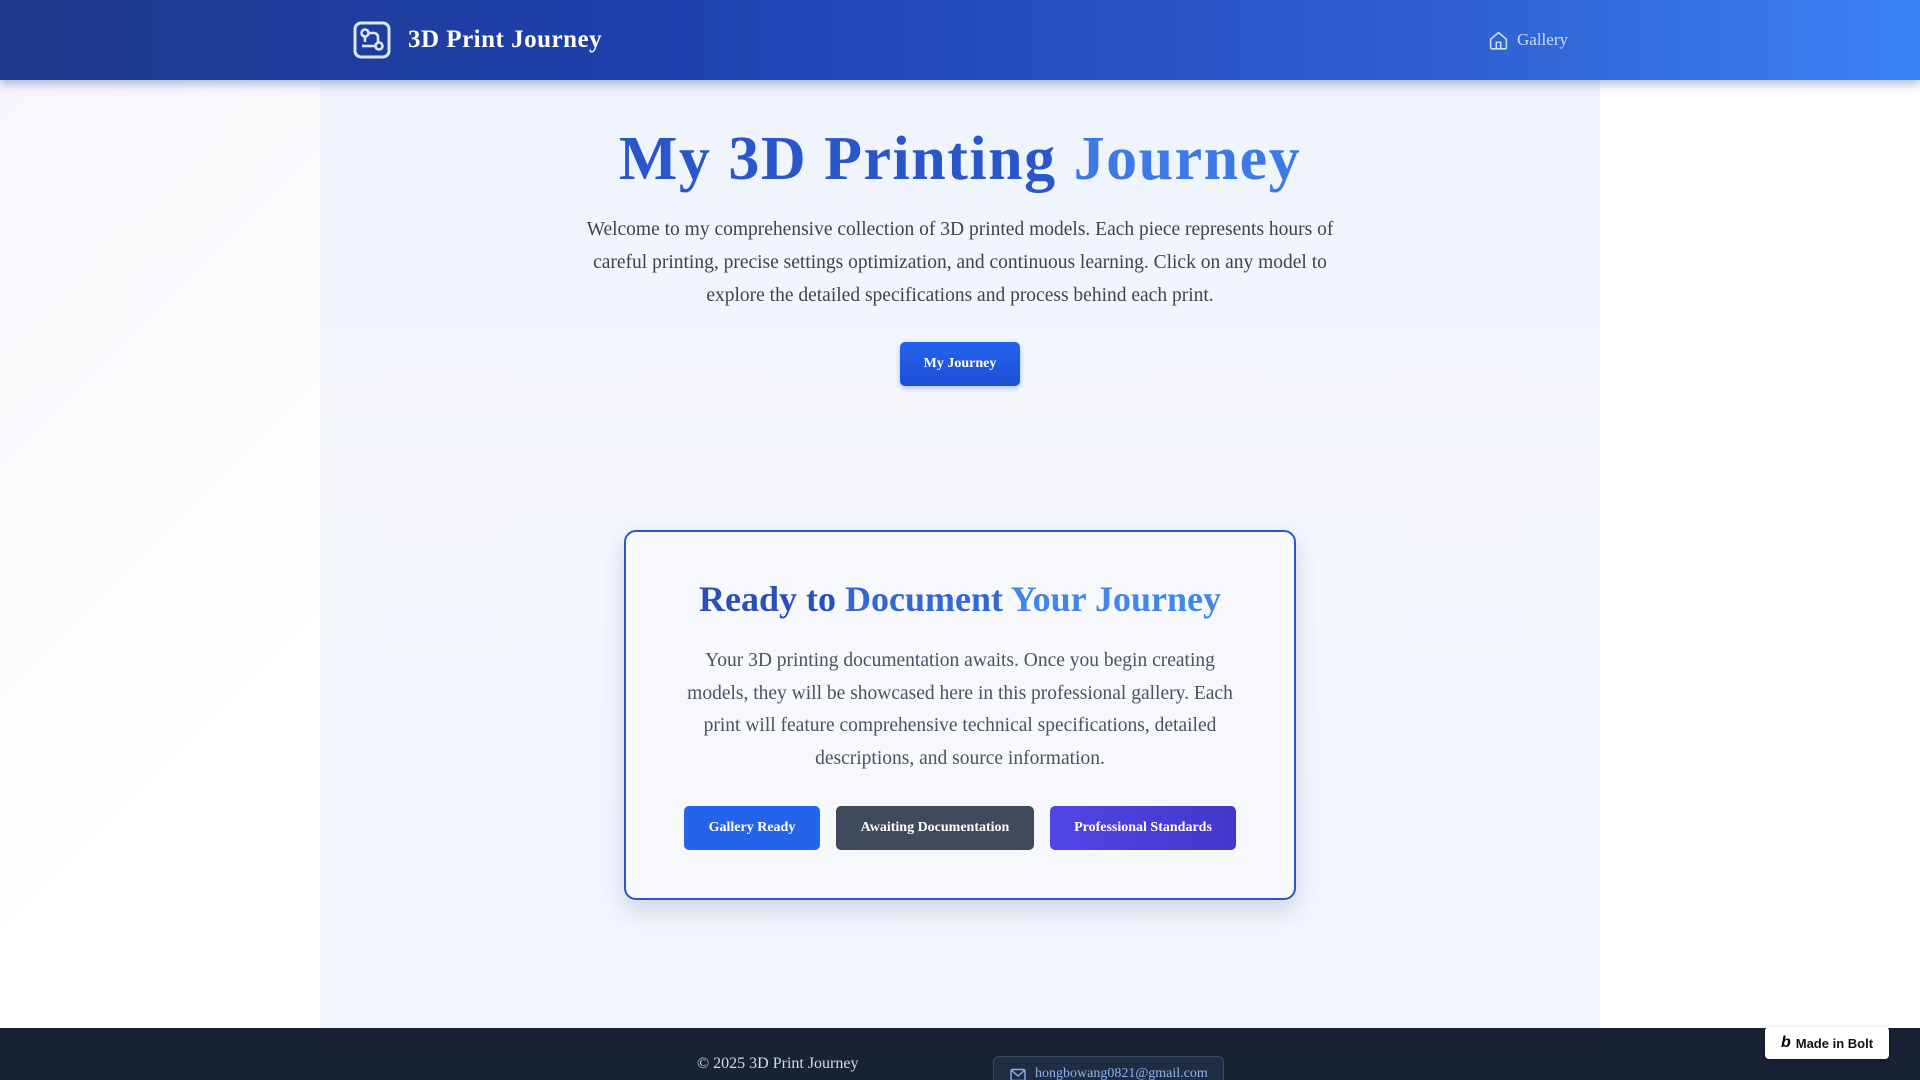  What do you see at coordinates (923, 599) in the screenshot?
I see `card-title-part2: Document` at bounding box center [923, 599].